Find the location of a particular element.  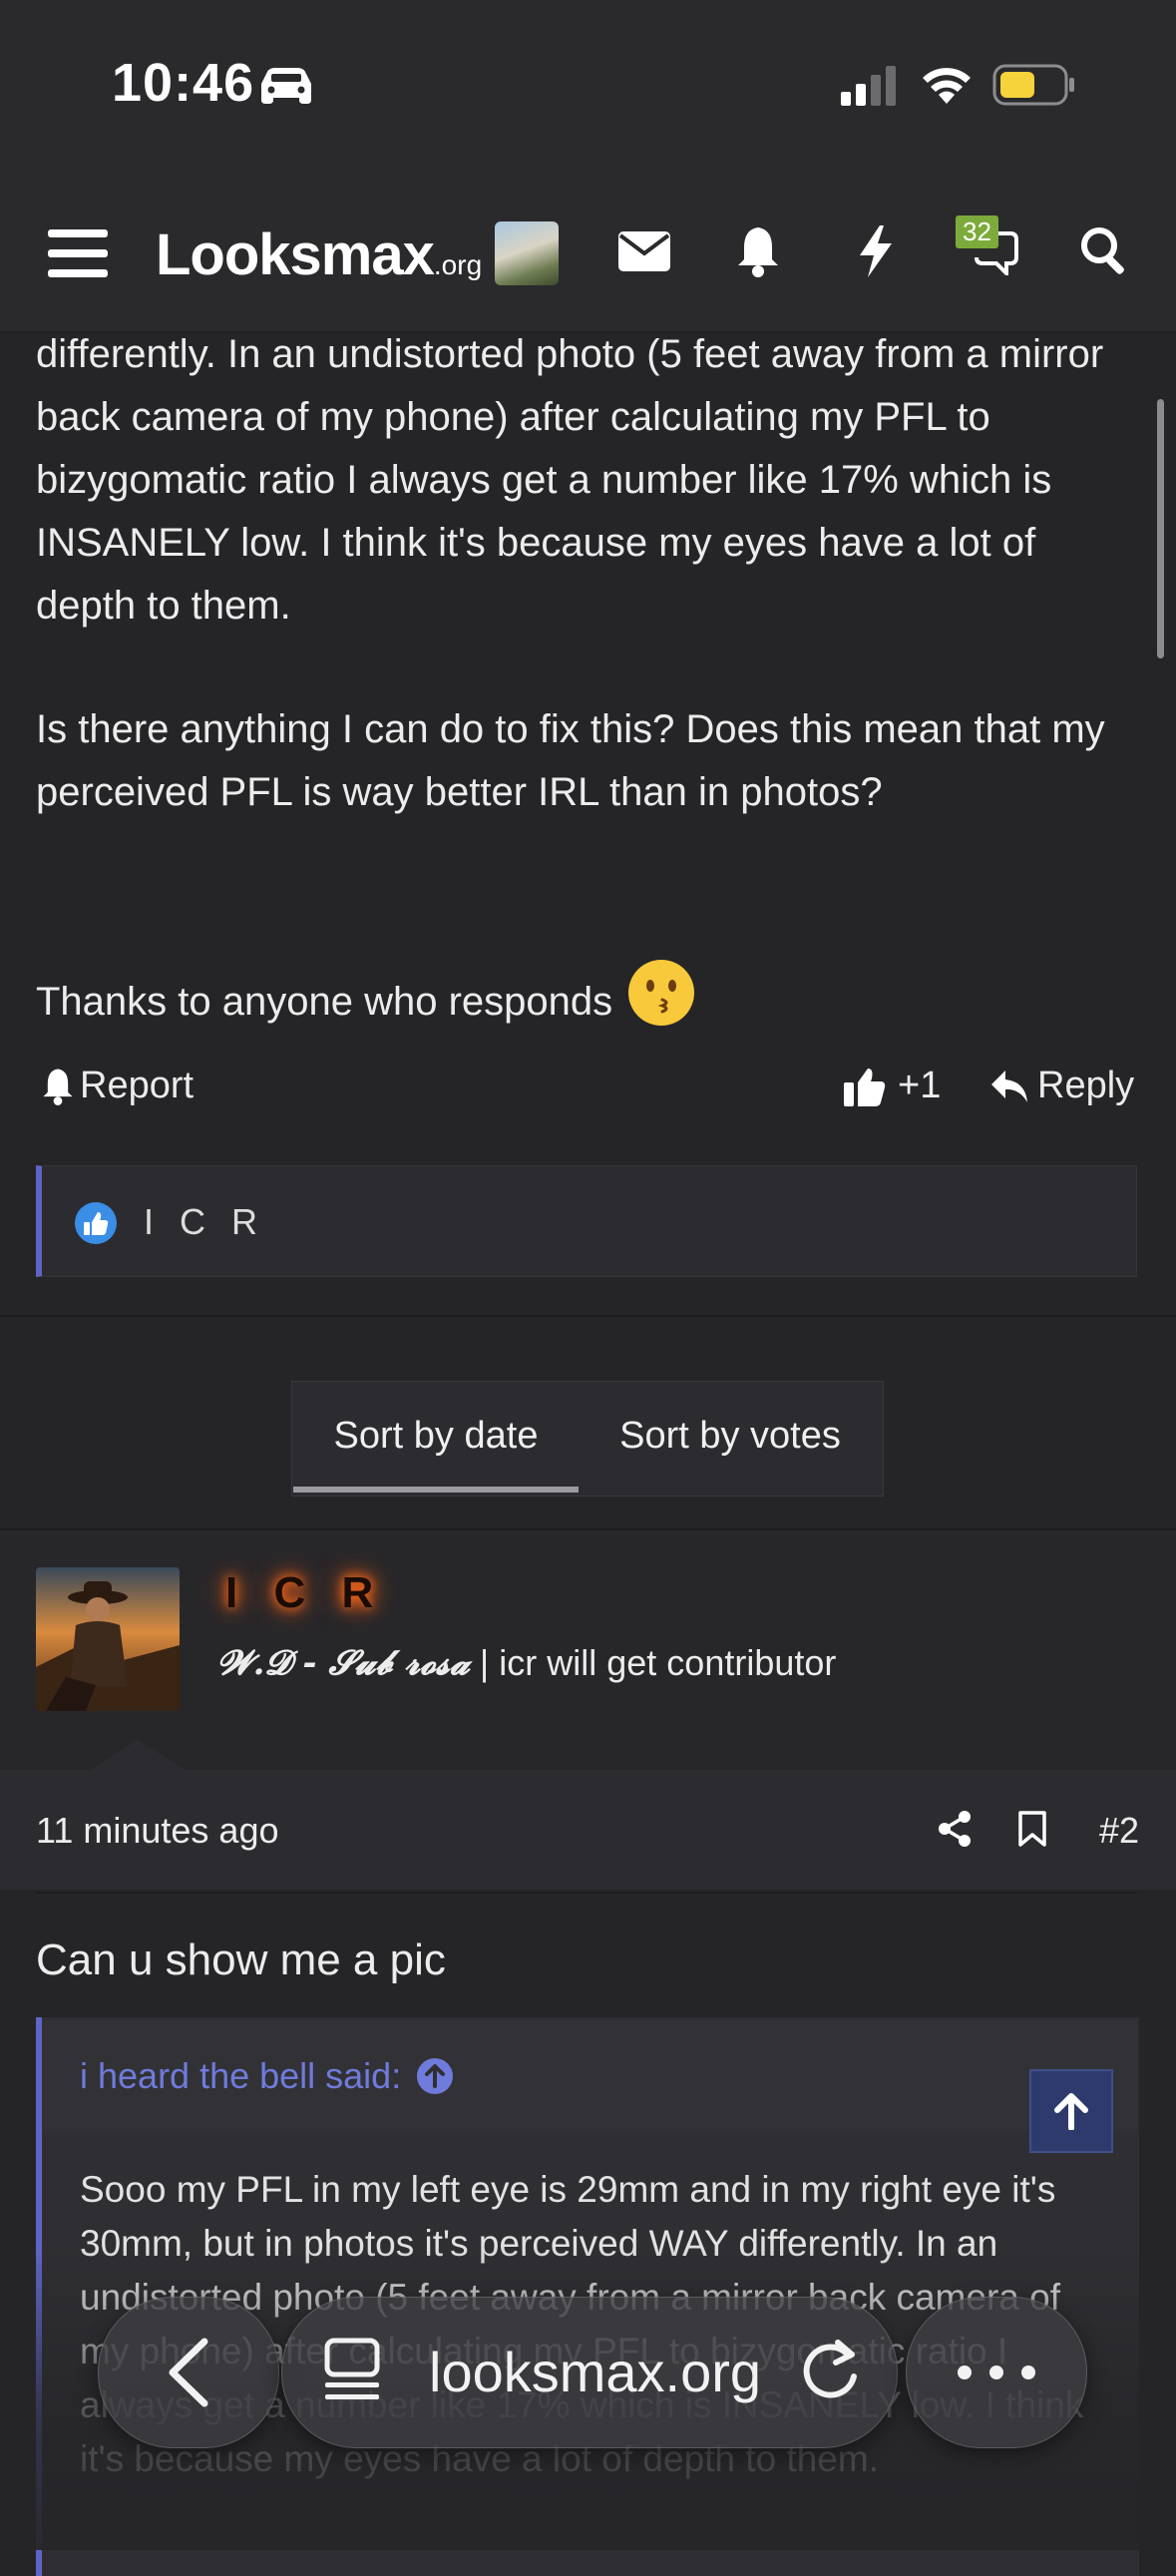

post-number-link: #2 is located at coordinates (1119, 1831).